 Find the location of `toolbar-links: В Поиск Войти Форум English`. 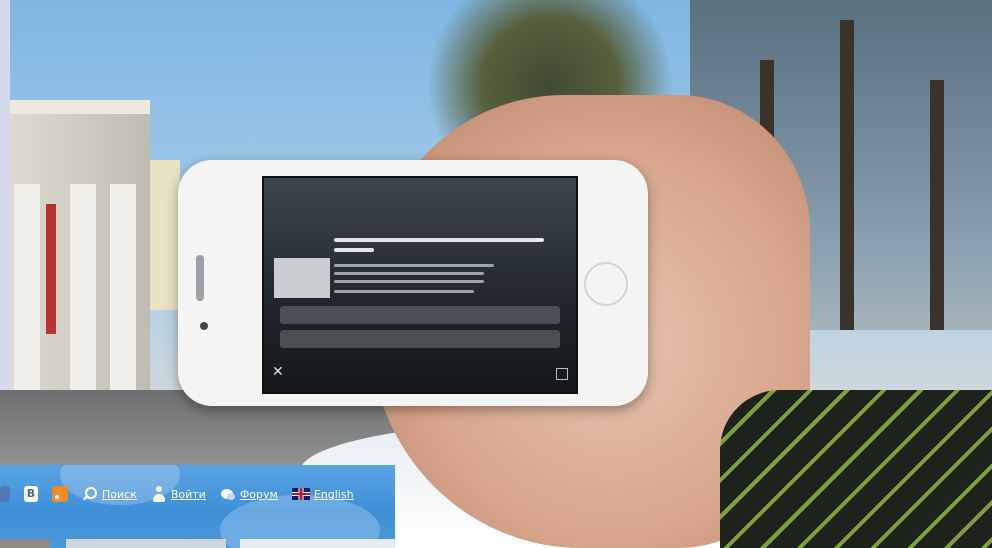

toolbar-links: В Поиск Войти Форум English is located at coordinates (184, 494).